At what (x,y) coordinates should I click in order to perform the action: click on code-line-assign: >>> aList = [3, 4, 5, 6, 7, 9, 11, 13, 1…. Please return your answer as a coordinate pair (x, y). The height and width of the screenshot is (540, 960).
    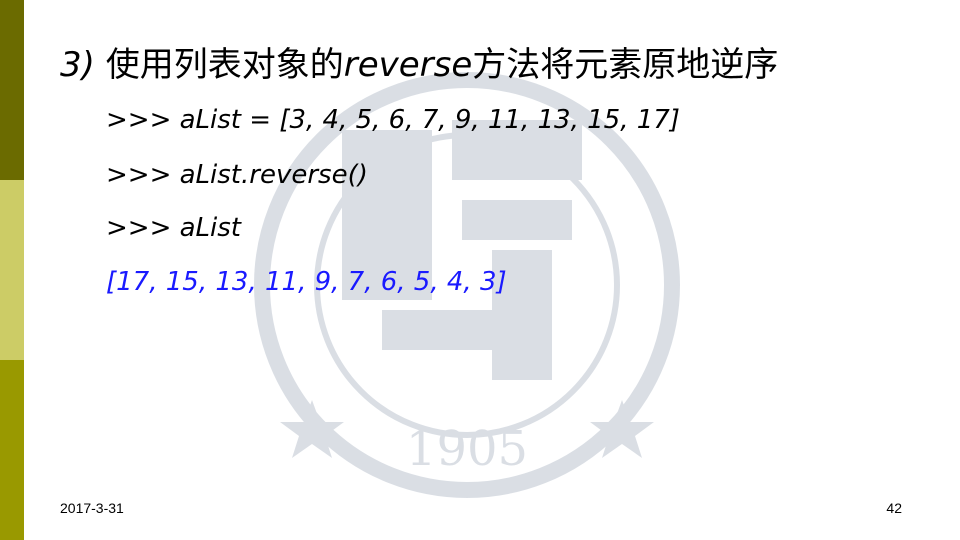
    Looking at the image, I should click on (393, 120).